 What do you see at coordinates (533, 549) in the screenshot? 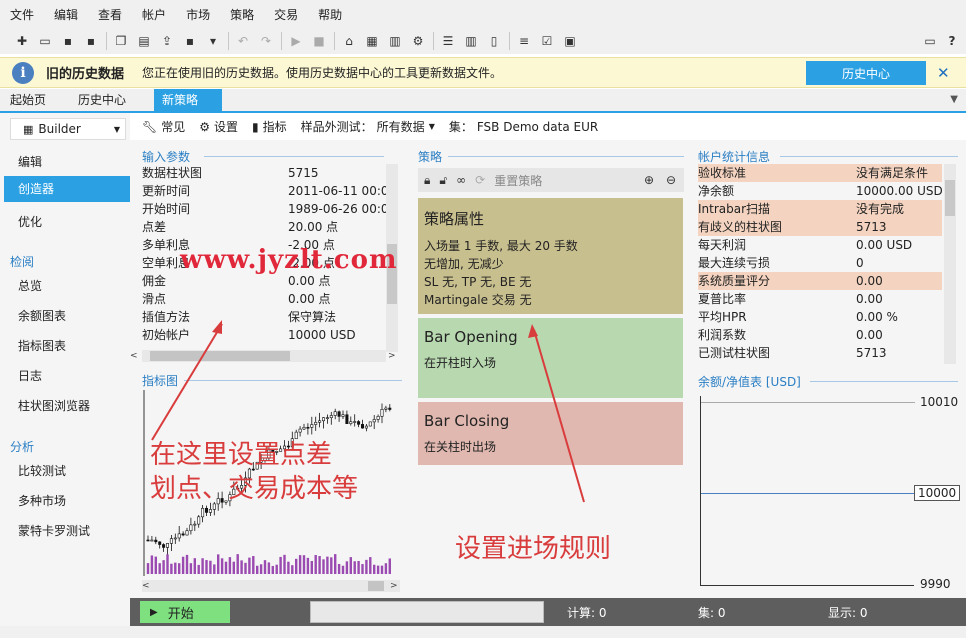
I see `annotation-right: 设置进场规则` at bounding box center [533, 549].